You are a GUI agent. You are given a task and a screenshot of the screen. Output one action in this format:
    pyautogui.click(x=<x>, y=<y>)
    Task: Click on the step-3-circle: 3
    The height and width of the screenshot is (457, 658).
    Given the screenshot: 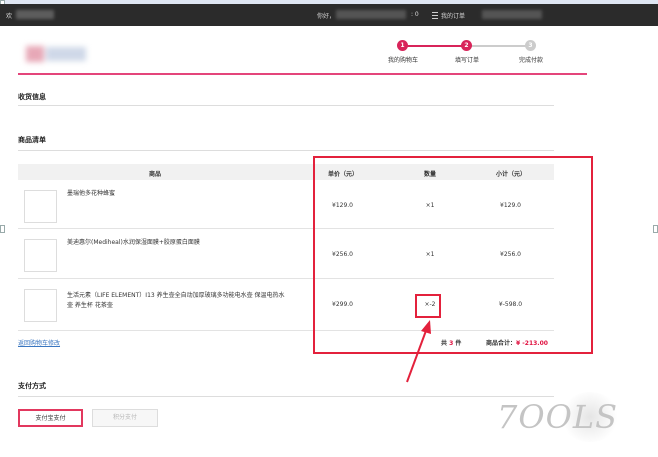 What is the action you would take?
    pyautogui.click(x=530, y=45)
    